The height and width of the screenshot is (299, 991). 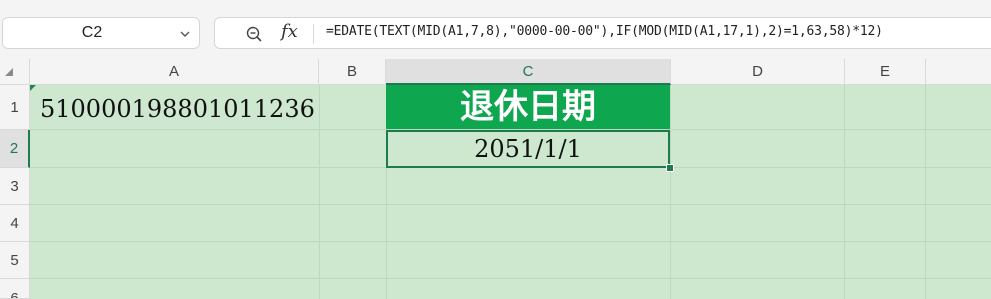 I want to click on row-header-1: 1, so click(x=15, y=107).